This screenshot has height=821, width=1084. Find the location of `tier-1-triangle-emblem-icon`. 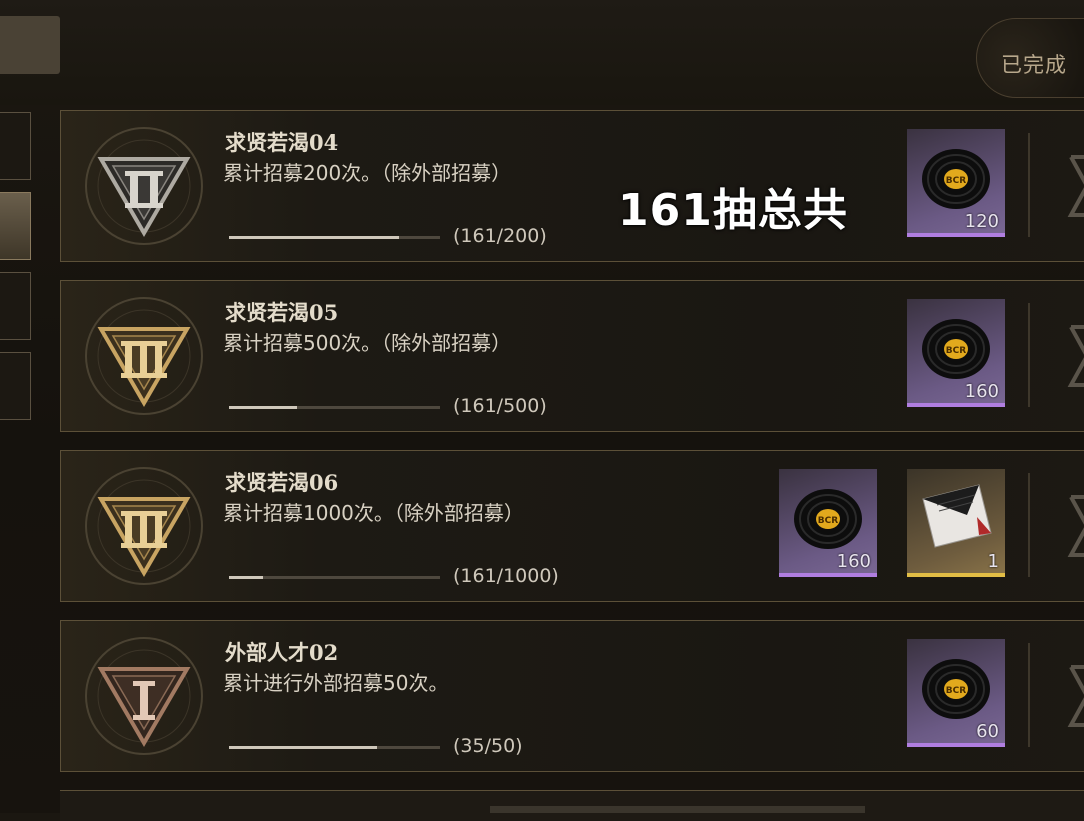

tier-1-triangle-emblem-icon is located at coordinates (144, 696).